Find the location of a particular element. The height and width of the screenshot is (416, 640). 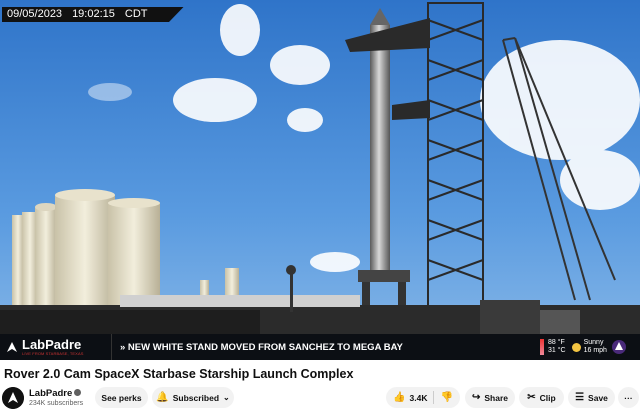

channel-name-text: LabPadre is located at coordinates (50, 393).